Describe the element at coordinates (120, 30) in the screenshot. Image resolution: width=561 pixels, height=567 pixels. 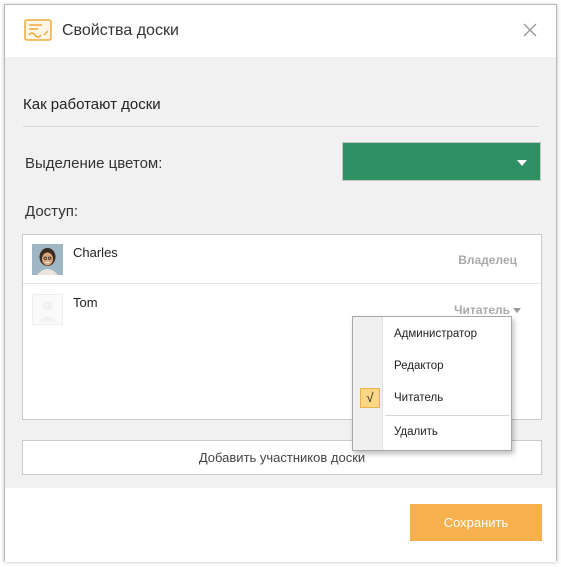
I see `dialog-title: Свойства доски` at that location.